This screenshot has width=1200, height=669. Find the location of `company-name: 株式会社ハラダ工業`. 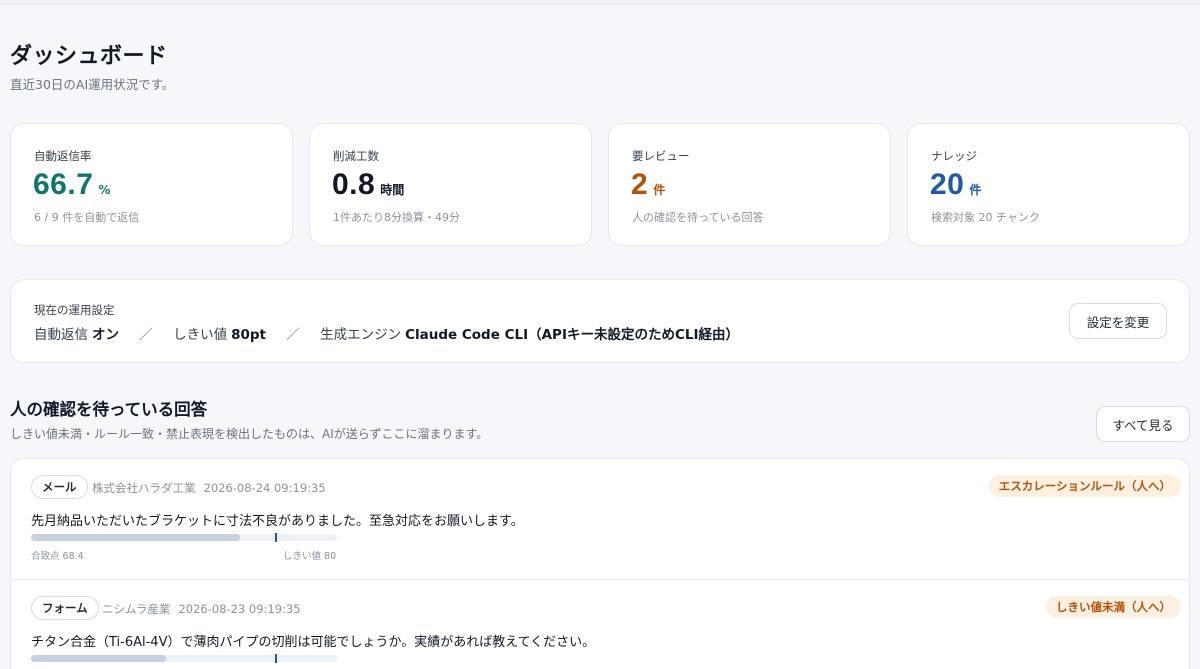

company-name: 株式会社ハラダ工業 is located at coordinates (144, 488).